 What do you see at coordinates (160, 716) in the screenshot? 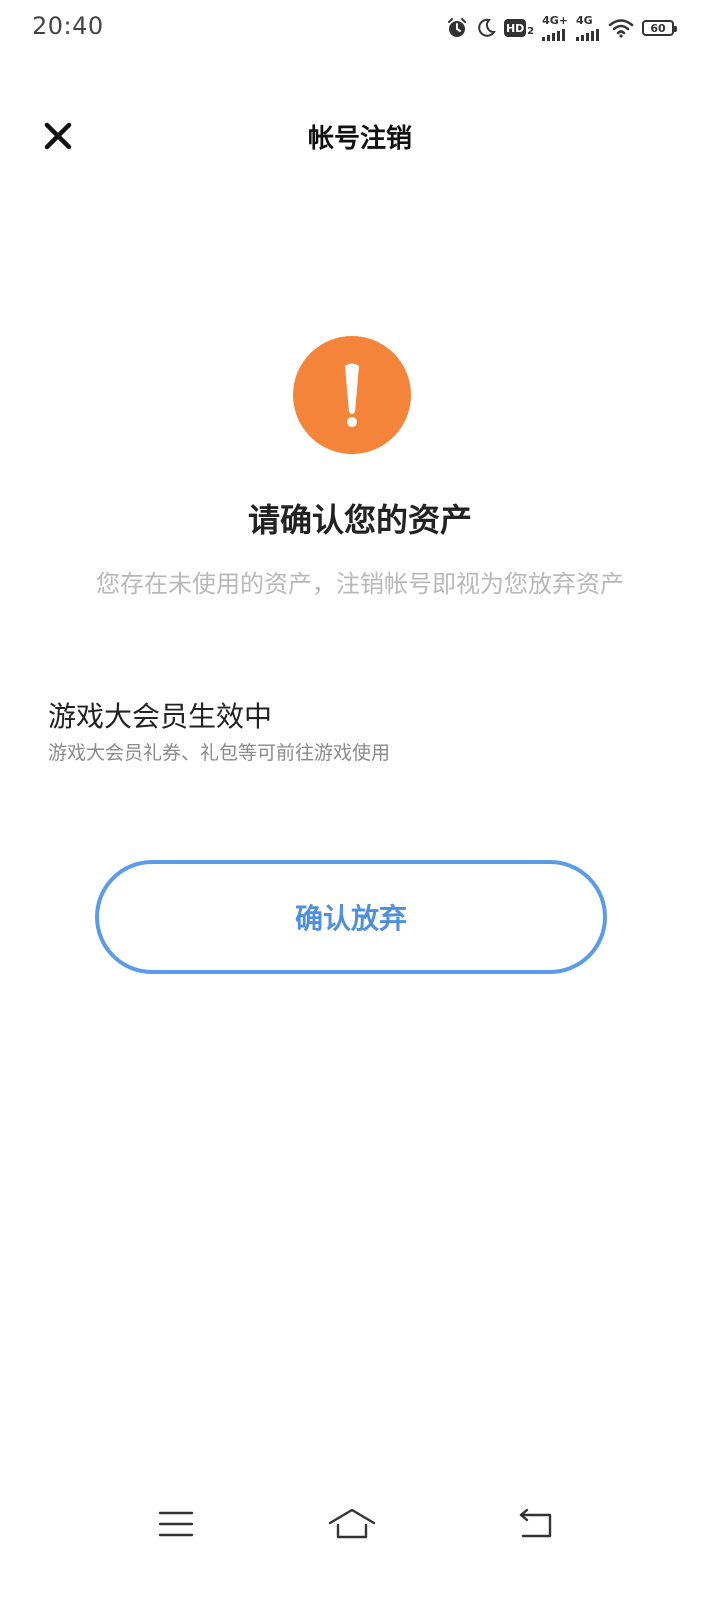
I see `asset-title: 游戏大会员生效中` at bounding box center [160, 716].